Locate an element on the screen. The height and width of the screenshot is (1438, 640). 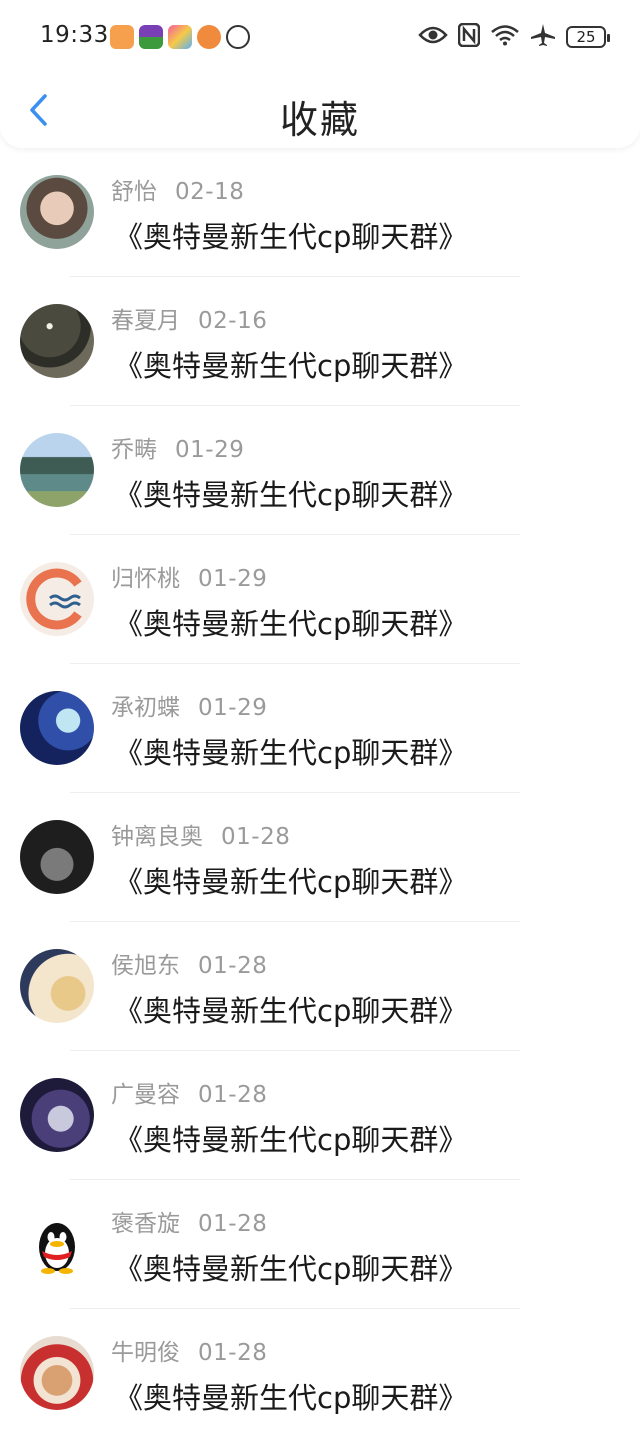
item-nickname: 侯旭东 is located at coordinates (145, 966).